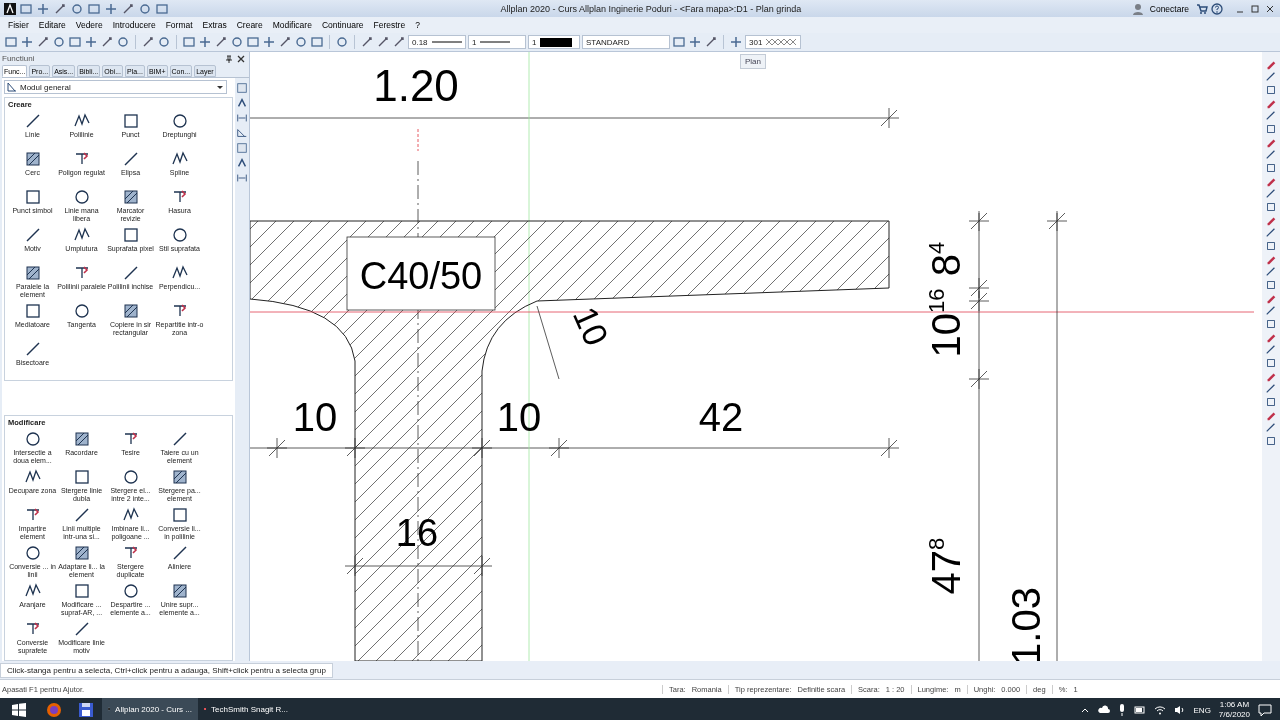 Image resolution: width=1280 pixels, height=720 pixels. I want to click on cart-icon, so click(1202, 8).